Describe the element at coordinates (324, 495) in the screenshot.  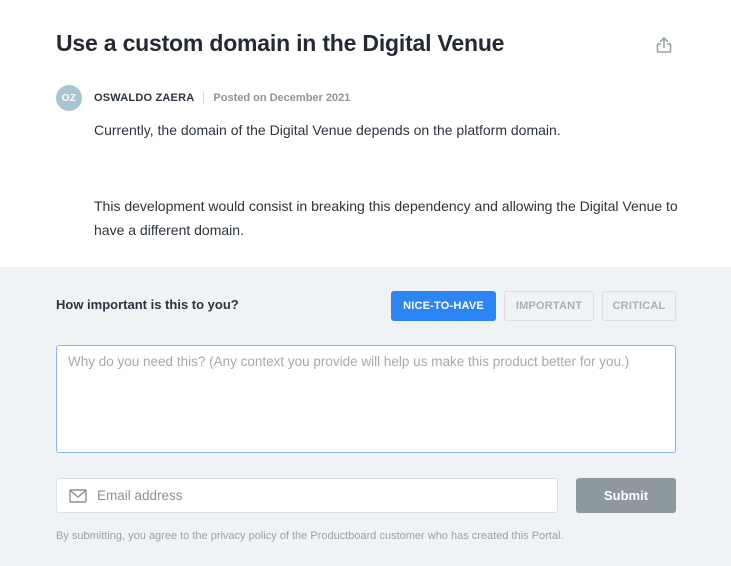
I see `email-input` at that location.